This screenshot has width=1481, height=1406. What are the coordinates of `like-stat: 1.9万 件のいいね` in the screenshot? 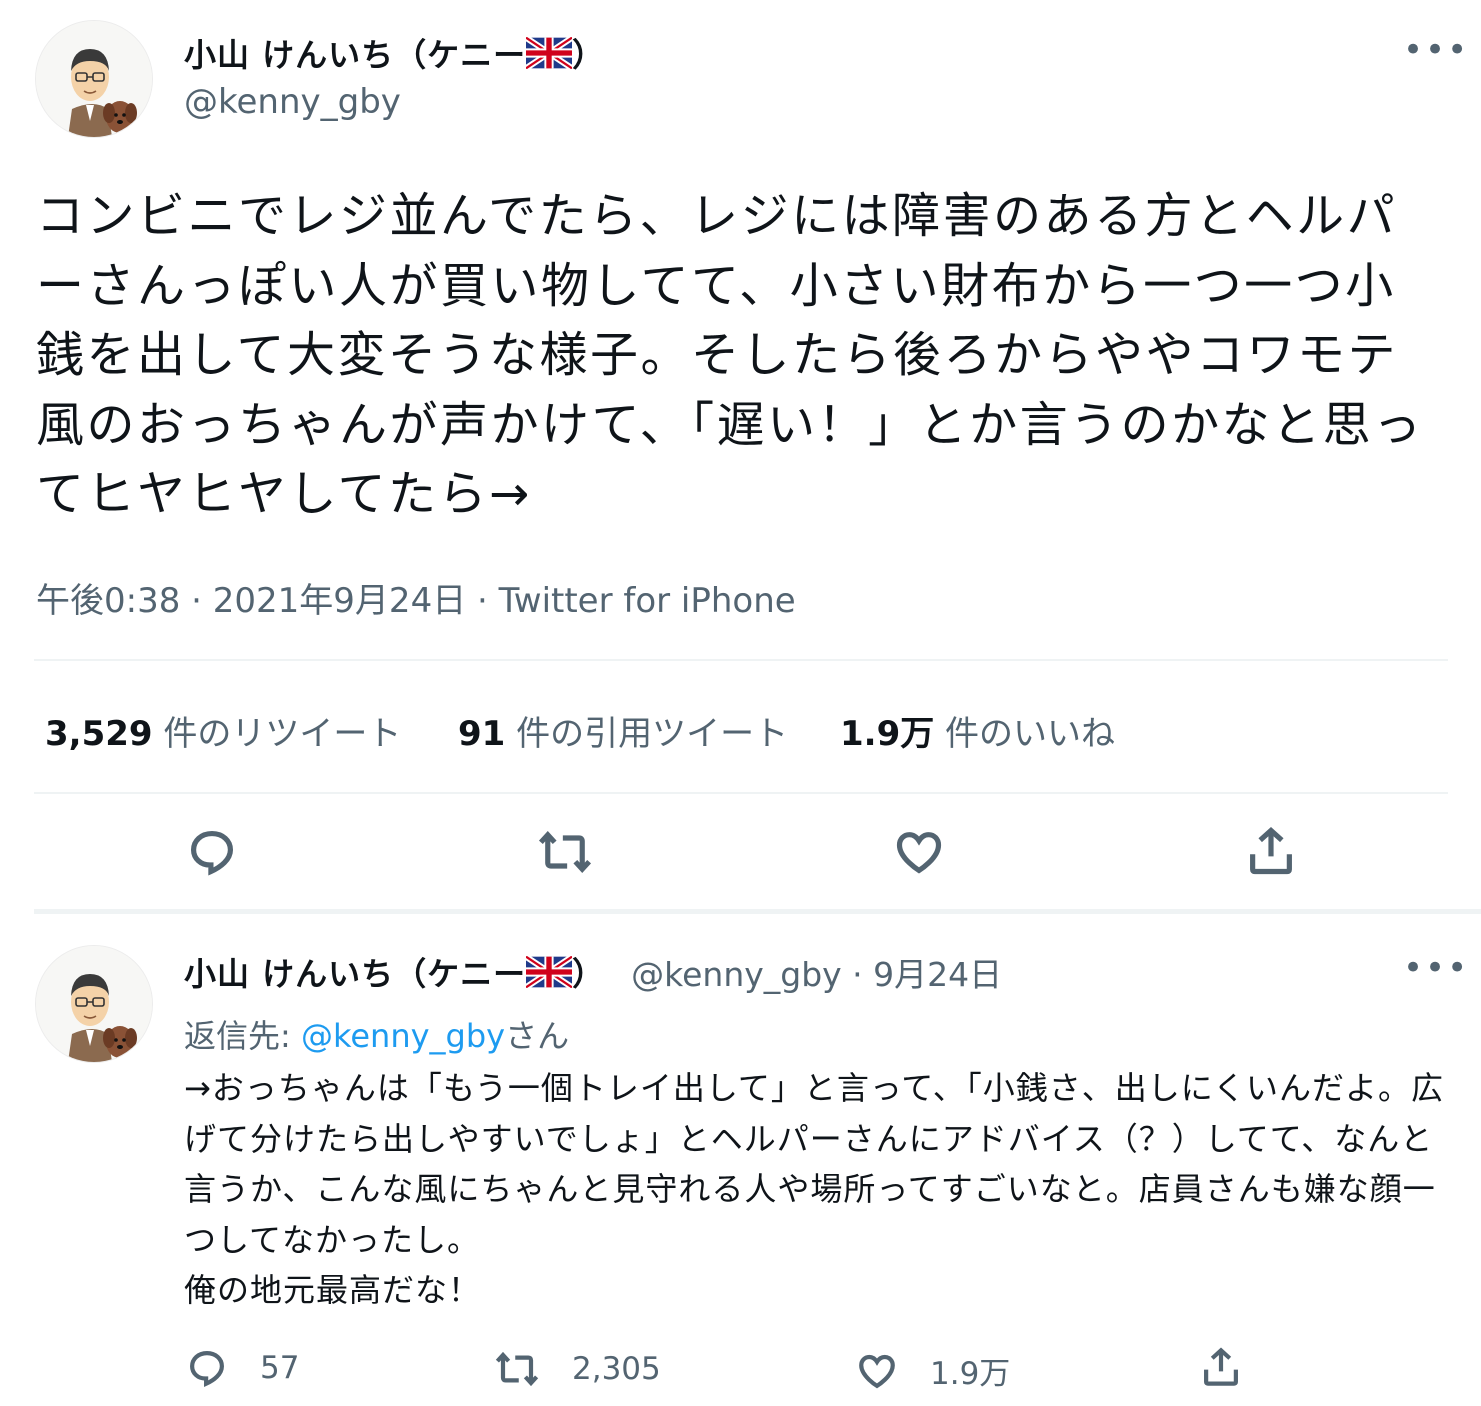 It's located at (977, 730).